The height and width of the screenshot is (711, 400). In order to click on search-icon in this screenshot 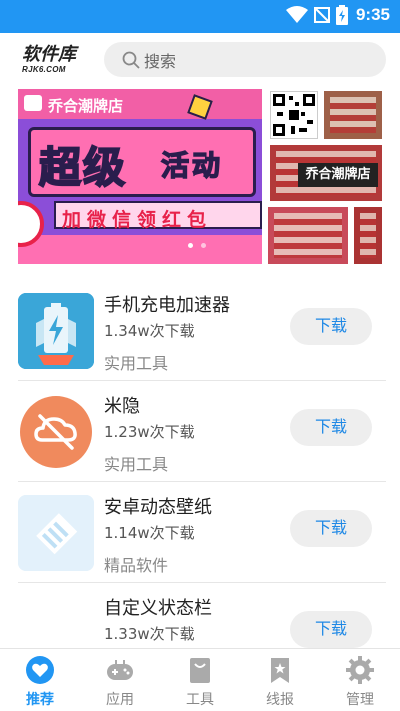, I will do `click(131, 60)`.